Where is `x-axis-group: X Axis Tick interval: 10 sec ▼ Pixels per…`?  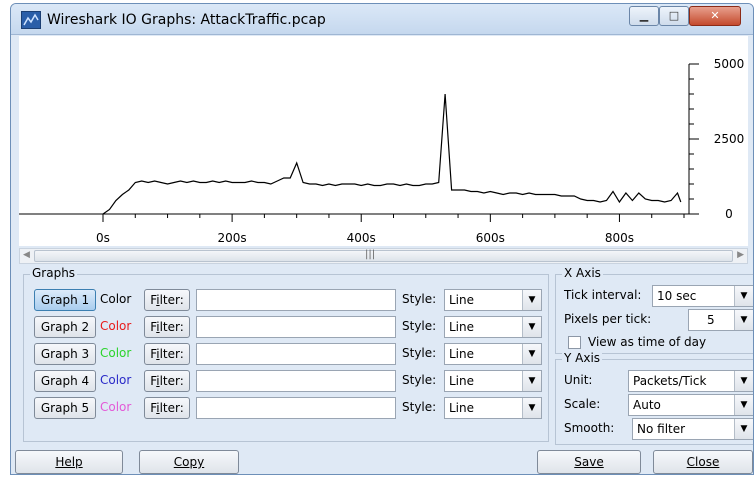 x-axis-group: X Axis Tick interval: 10 sec ▼ Pixels per… is located at coordinates (654, 310).